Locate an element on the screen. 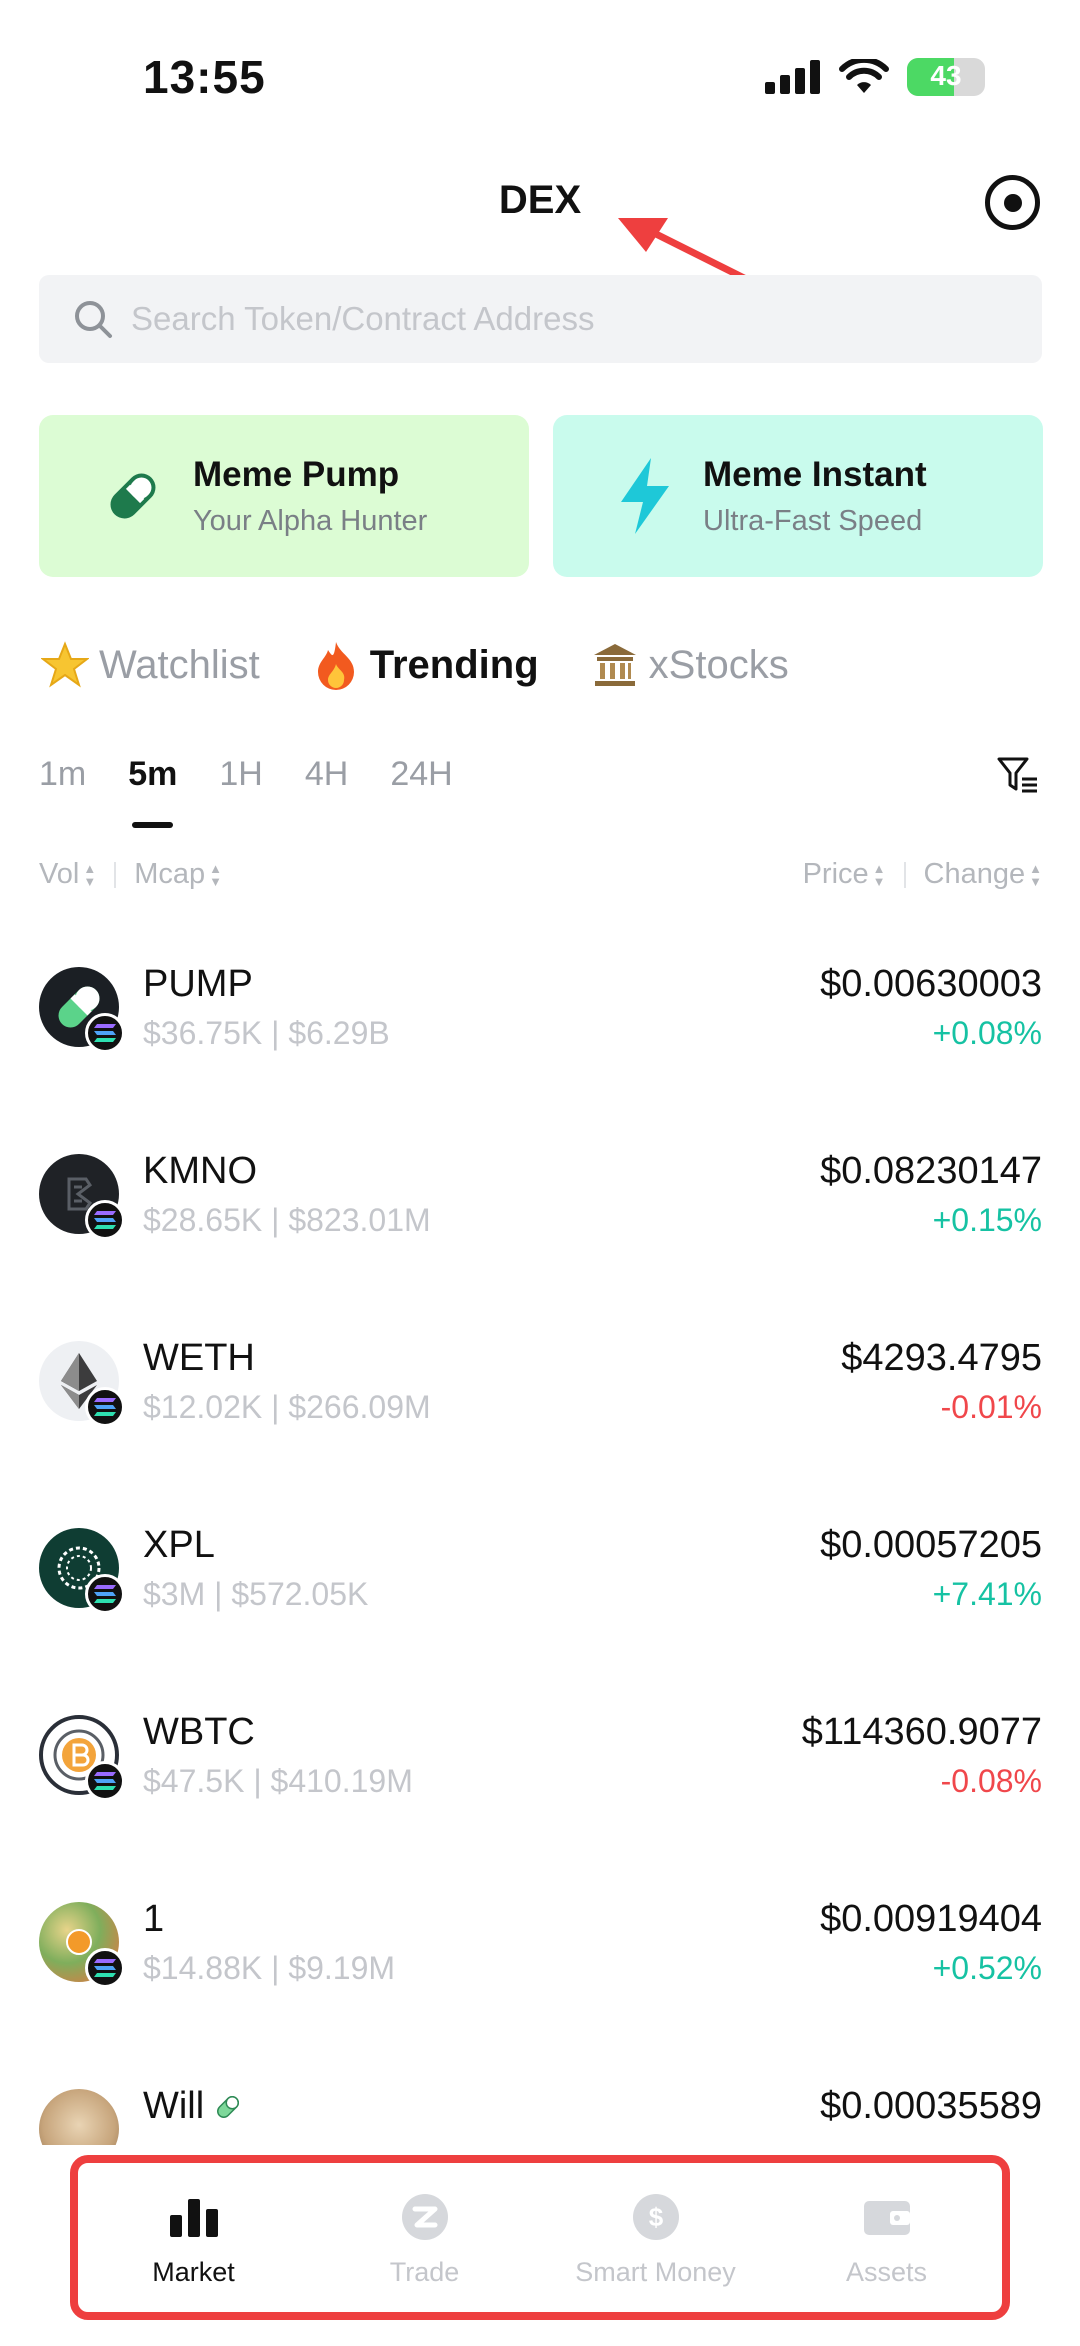 The height and width of the screenshot is (2346, 1080). tab-trending-label: Trending is located at coordinates (454, 664).